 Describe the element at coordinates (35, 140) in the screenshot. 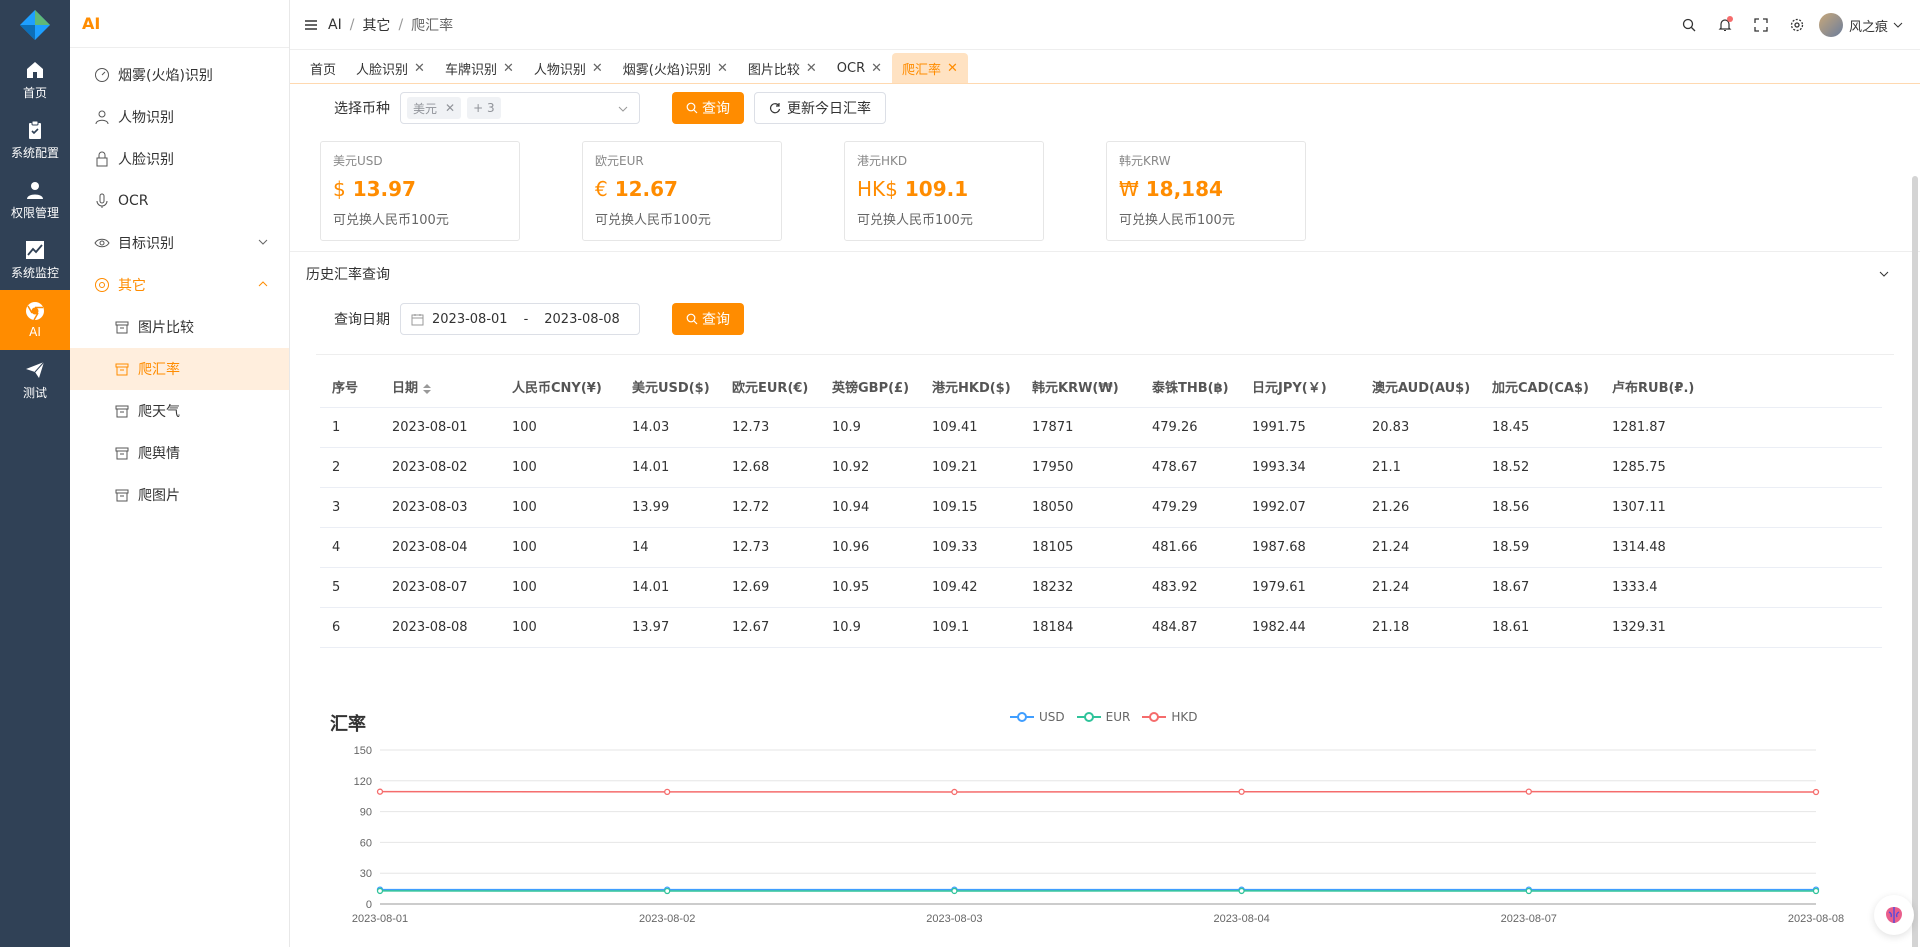

I see `rail-item-config: 系统配置` at that location.